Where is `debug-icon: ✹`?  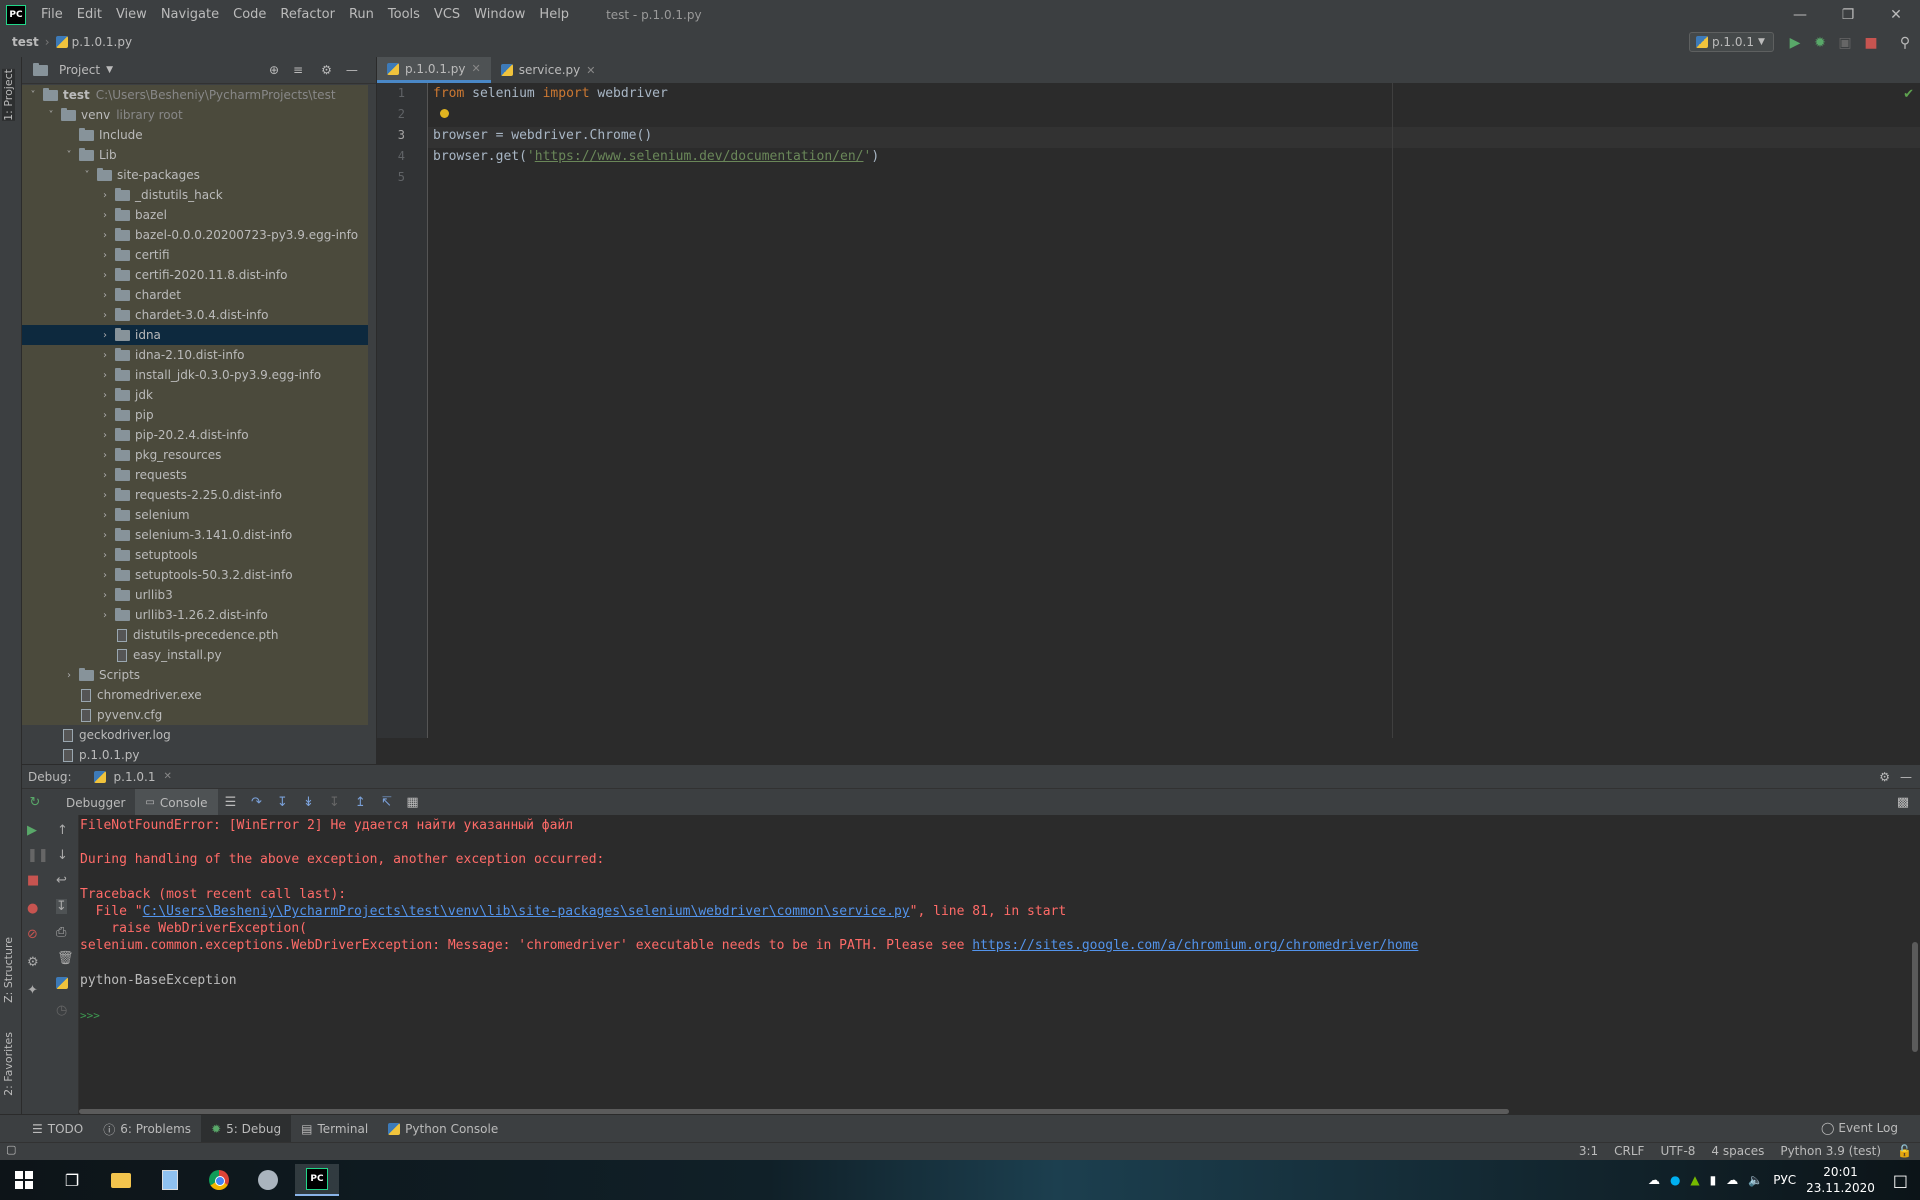 debug-icon: ✹ is located at coordinates (1820, 43).